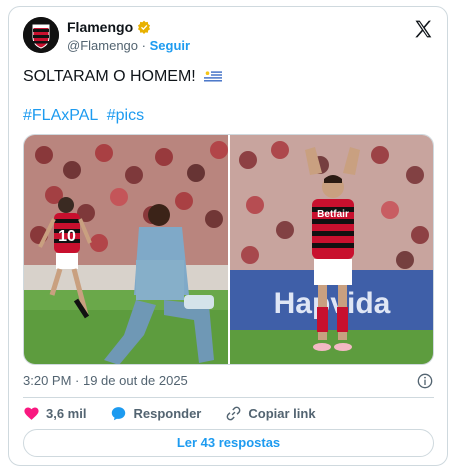 Image resolution: width=458 pixels, height=474 pixels. Describe the element at coordinates (109, 76) in the screenshot. I see `tweet-body: SOLTARAM O HOMEM!` at that location.